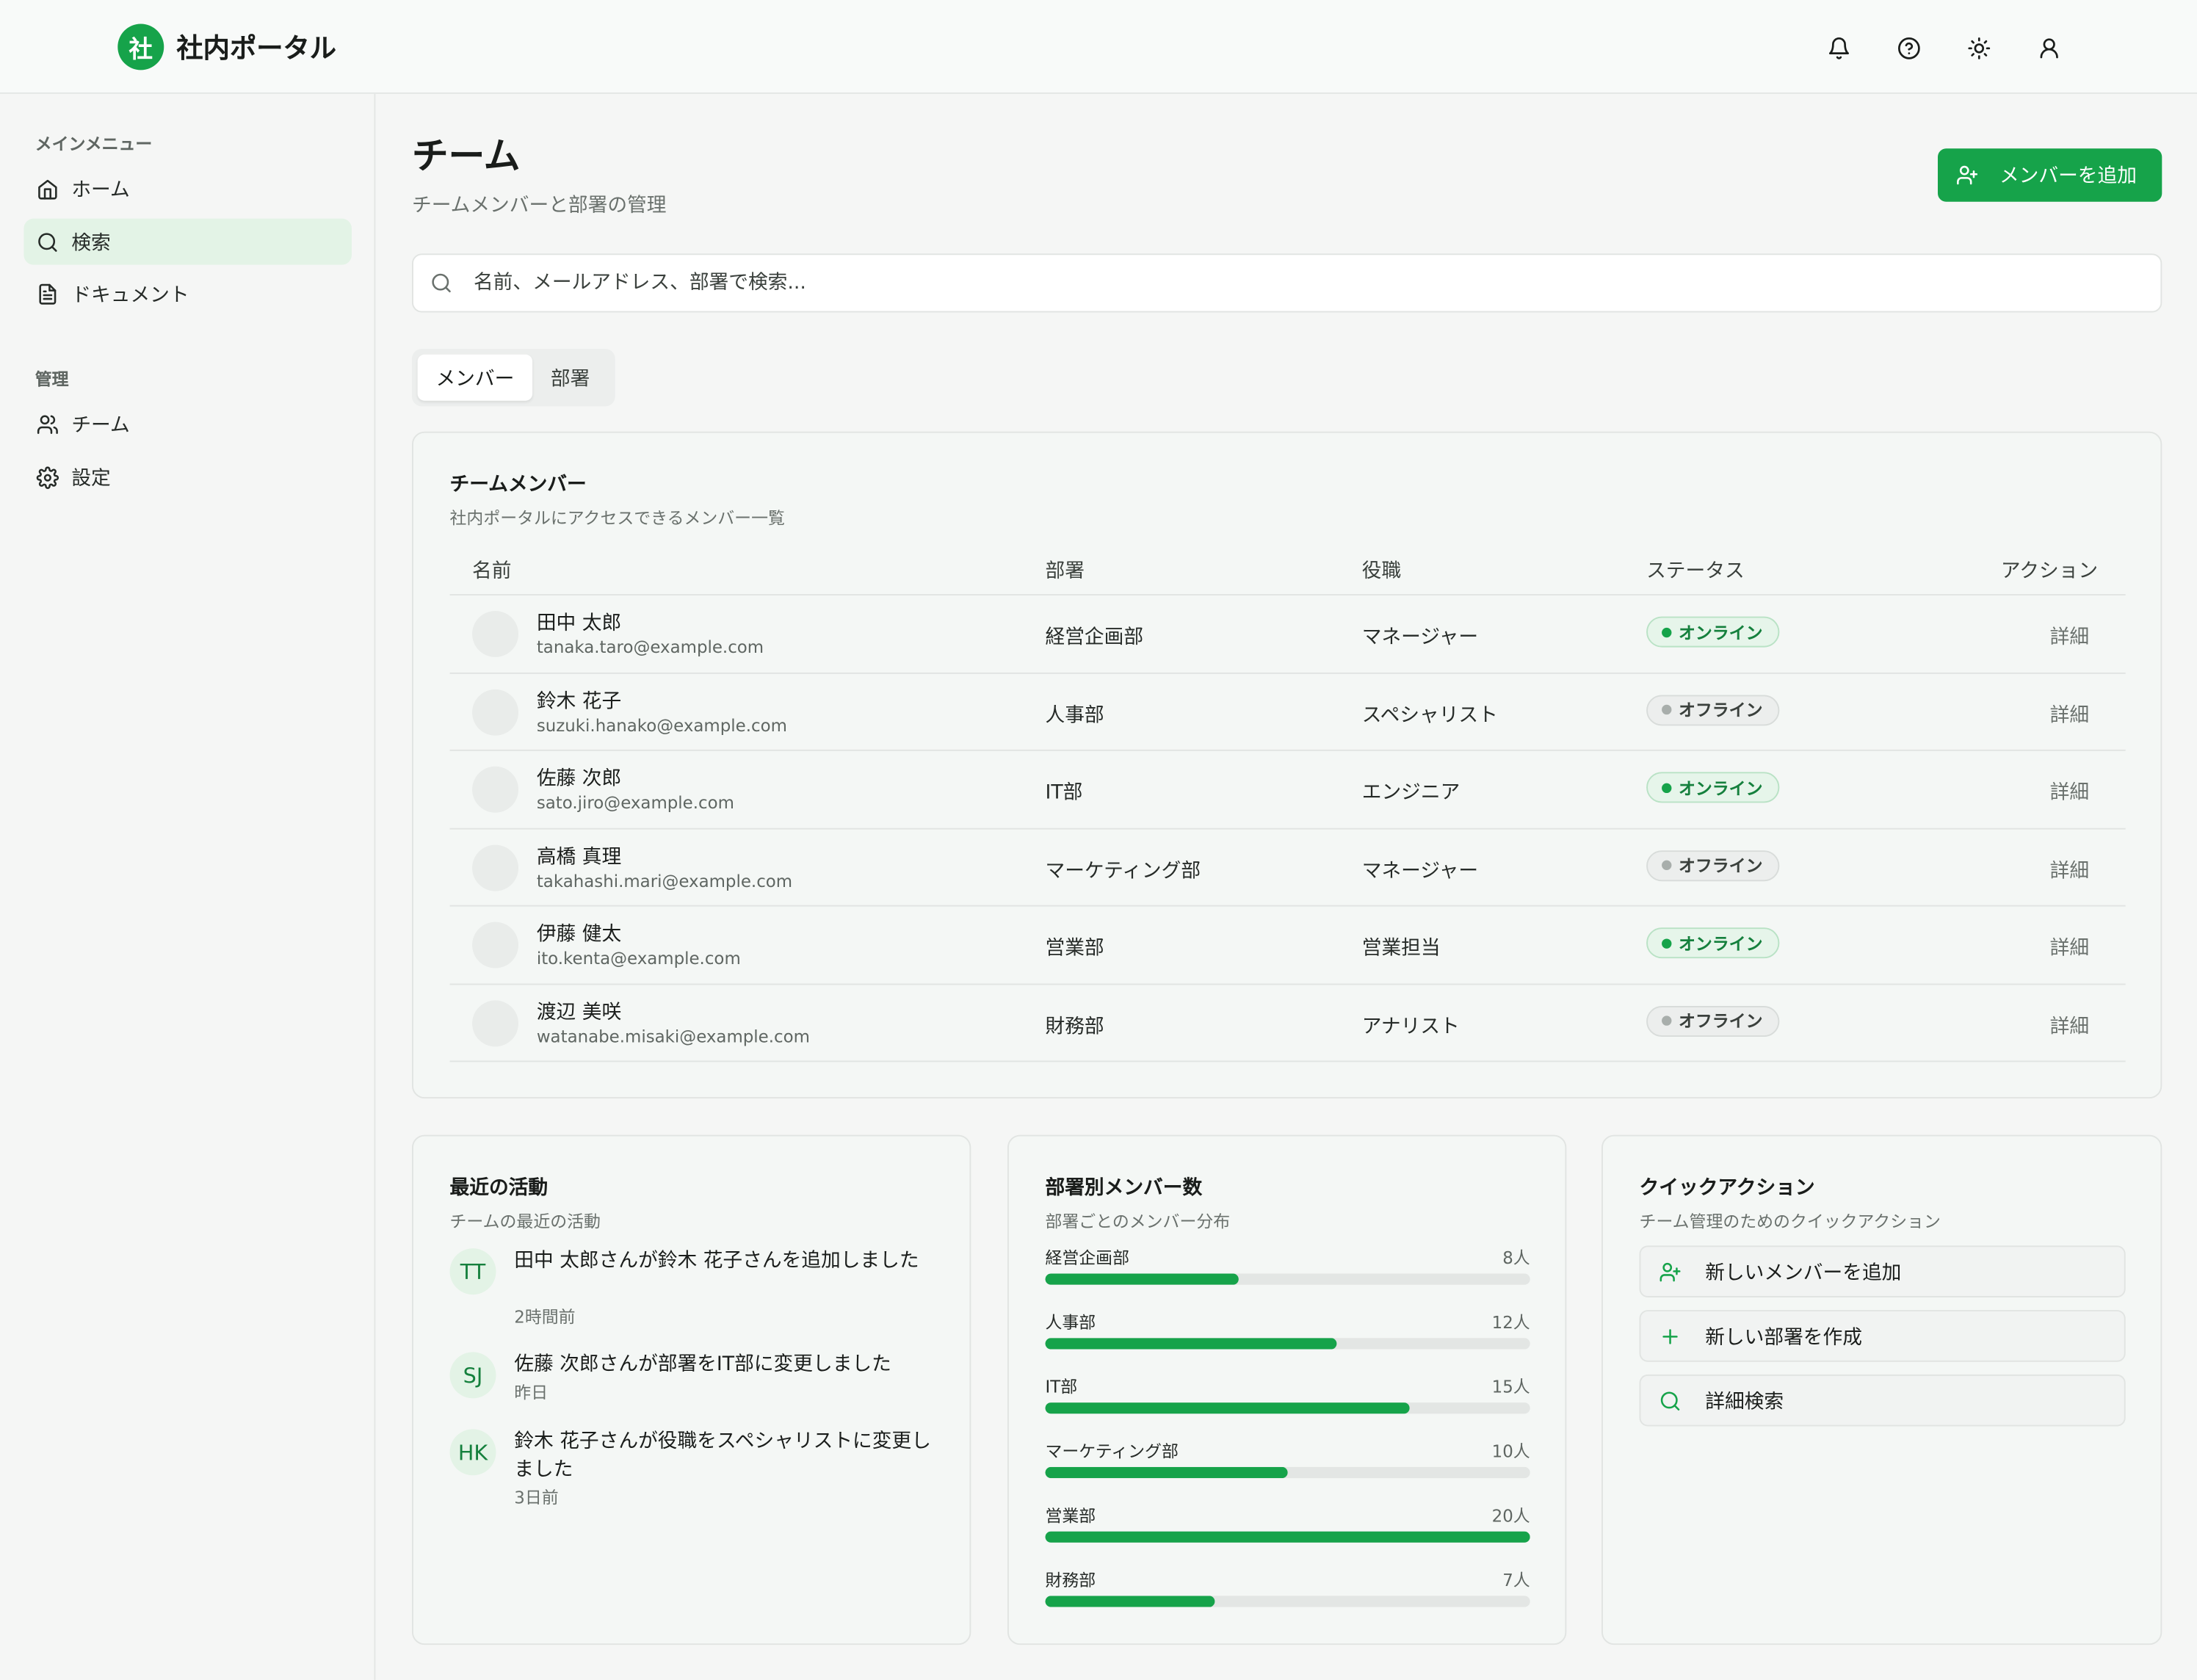 This screenshot has width=2197, height=1680. I want to click on activity-time: 3日前, so click(536, 1498).